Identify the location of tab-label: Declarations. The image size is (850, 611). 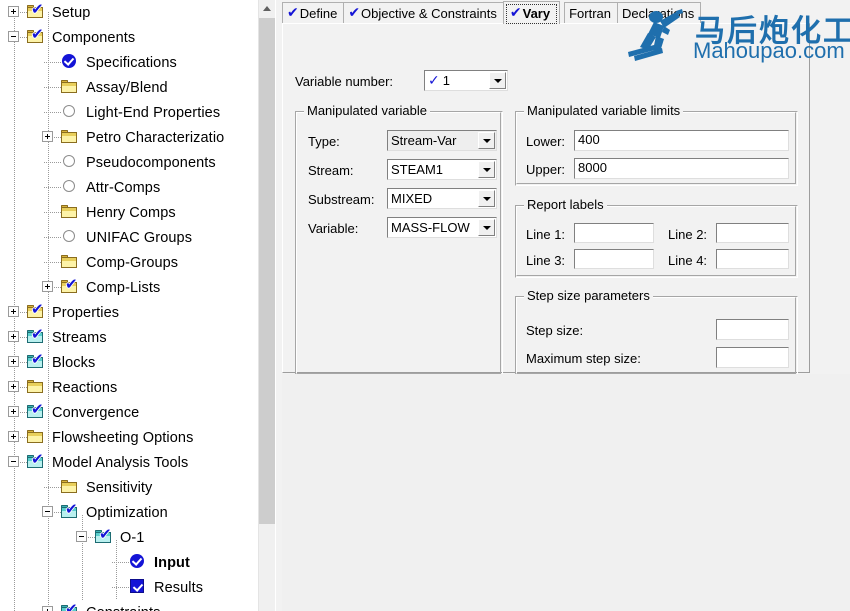
(658, 13).